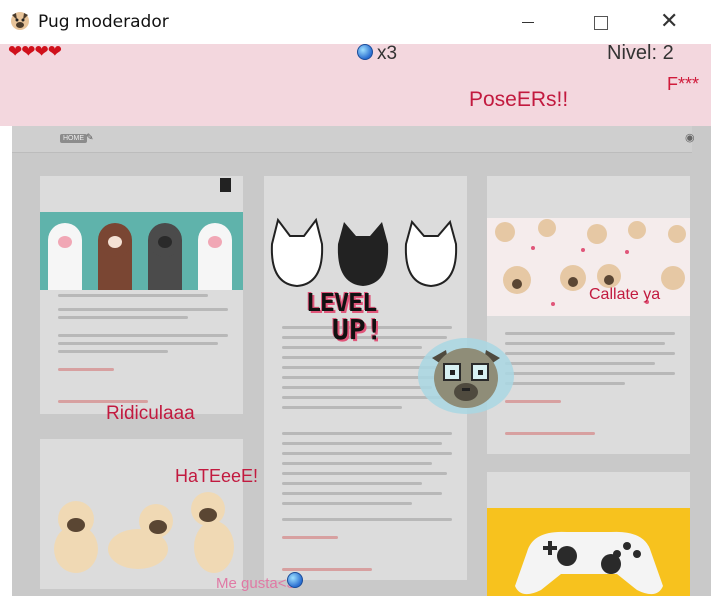 The image size is (711, 596). Describe the element at coordinates (20, 21) in the screenshot. I see `pug-app-icon` at that location.